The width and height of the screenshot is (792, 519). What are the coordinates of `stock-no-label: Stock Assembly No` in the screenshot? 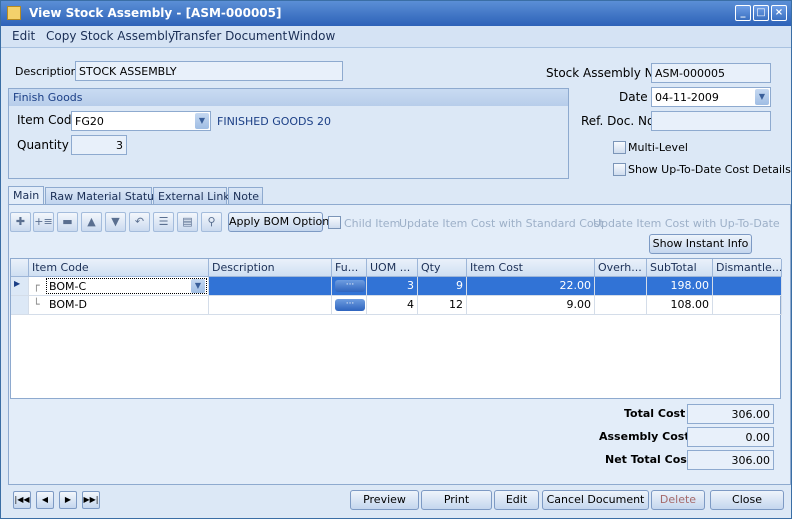 It's located at (603, 73).